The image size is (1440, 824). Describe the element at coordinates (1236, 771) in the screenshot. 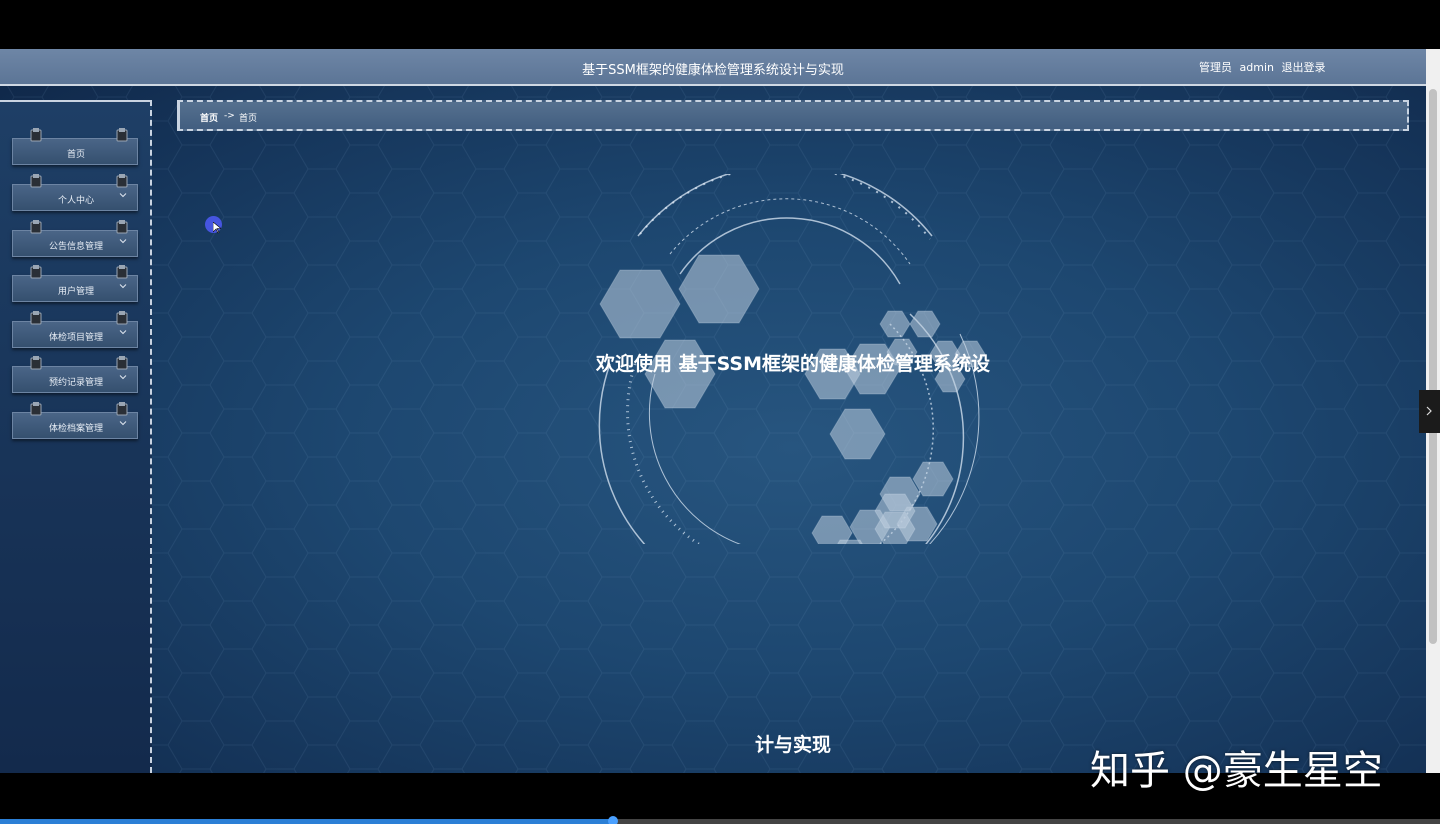

I see `watermark: 知乎 @豪生星空` at that location.